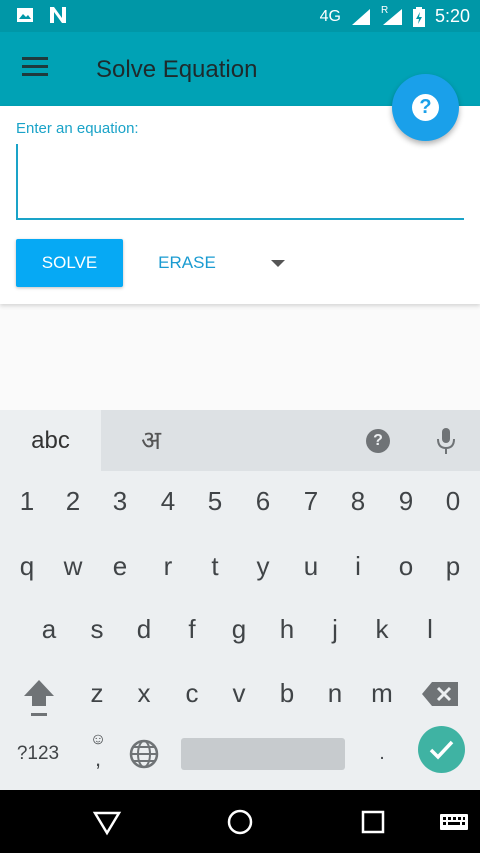 Image resolution: width=480 pixels, height=853 pixels. What do you see at coordinates (382, 693) in the screenshot?
I see `key-m: m` at bounding box center [382, 693].